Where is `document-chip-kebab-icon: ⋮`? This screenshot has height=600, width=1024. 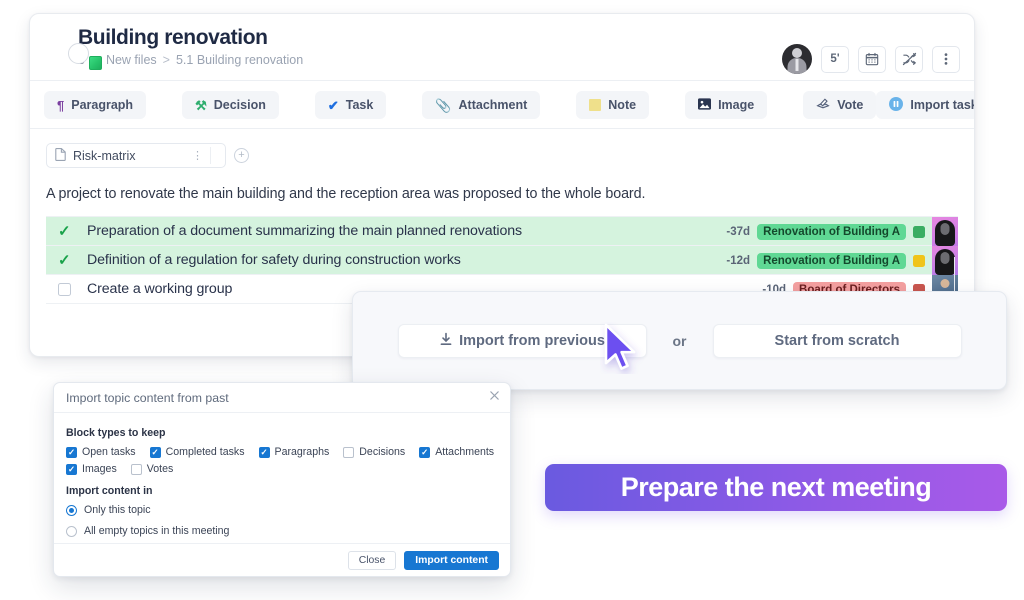 document-chip-kebab-icon: ⋮ is located at coordinates (197, 155).